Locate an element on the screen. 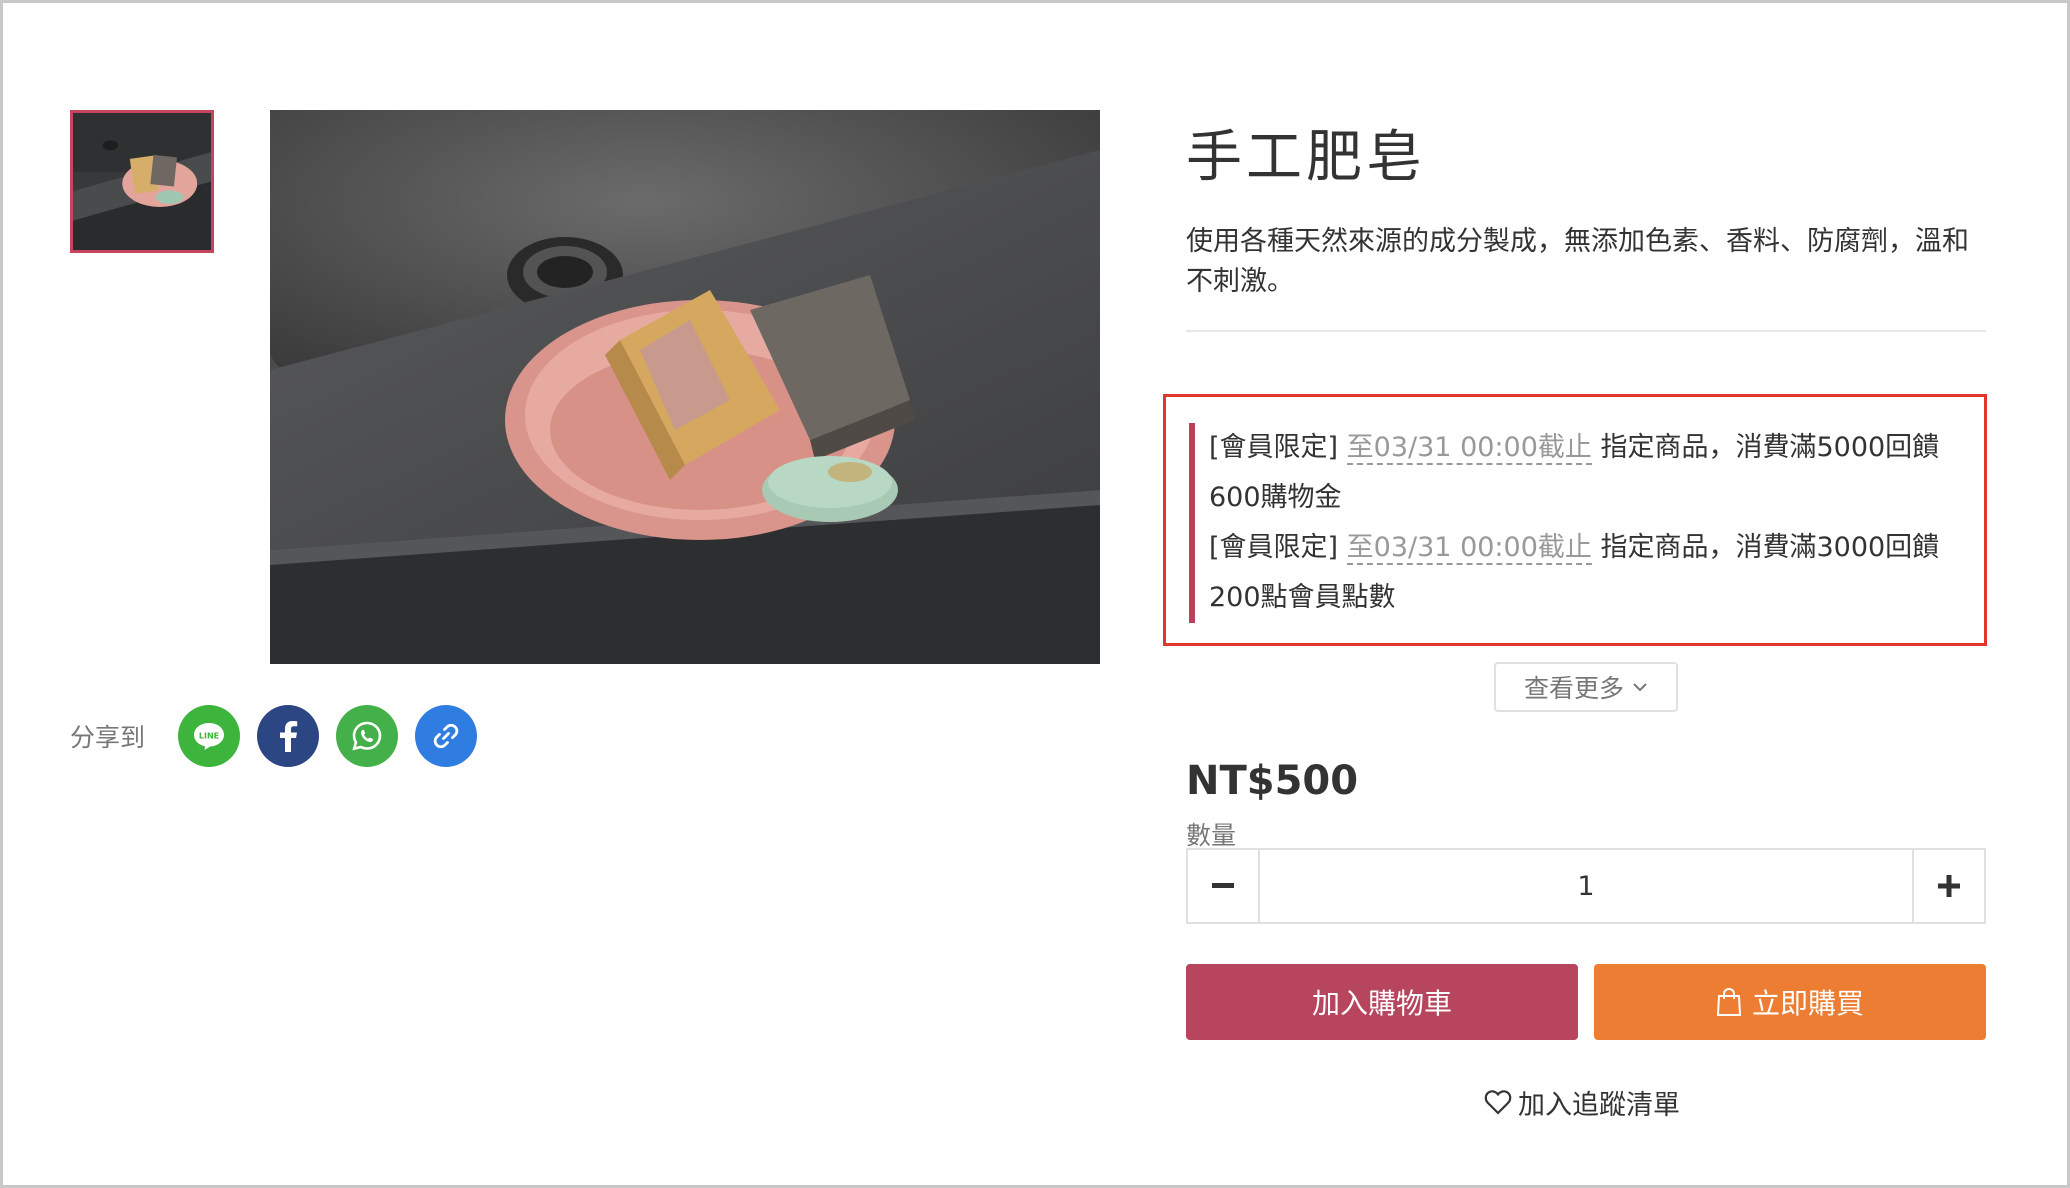 The image size is (2070, 1188). add-to-cart-button: 加入購物車 is located at coordinates (1382, 1002).